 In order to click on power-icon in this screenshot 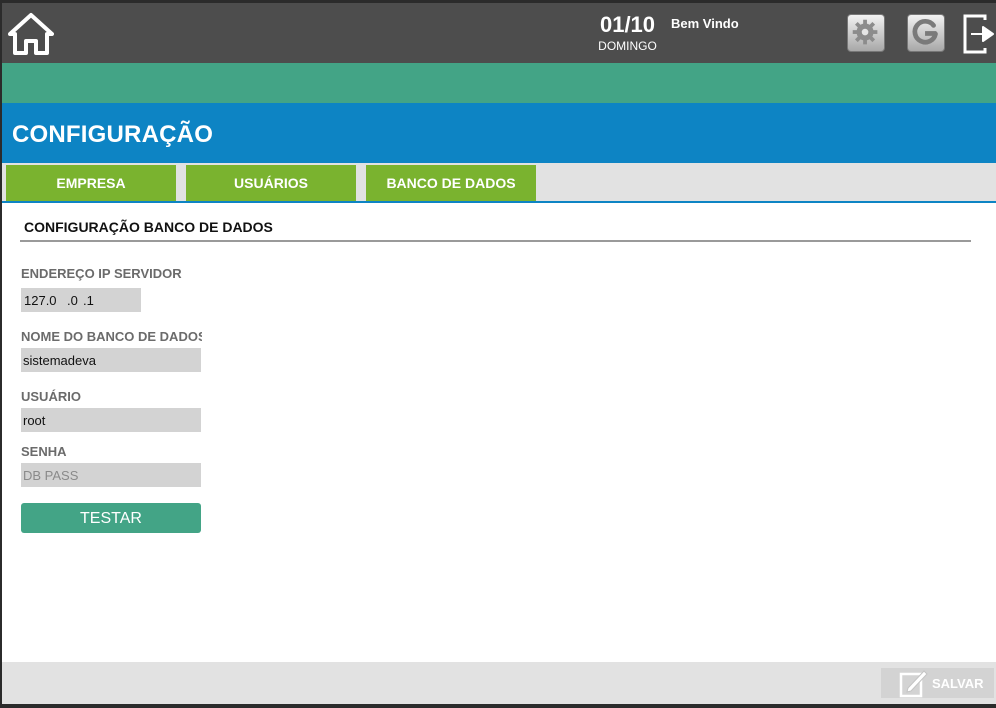, I will do `click(925, 32)`.